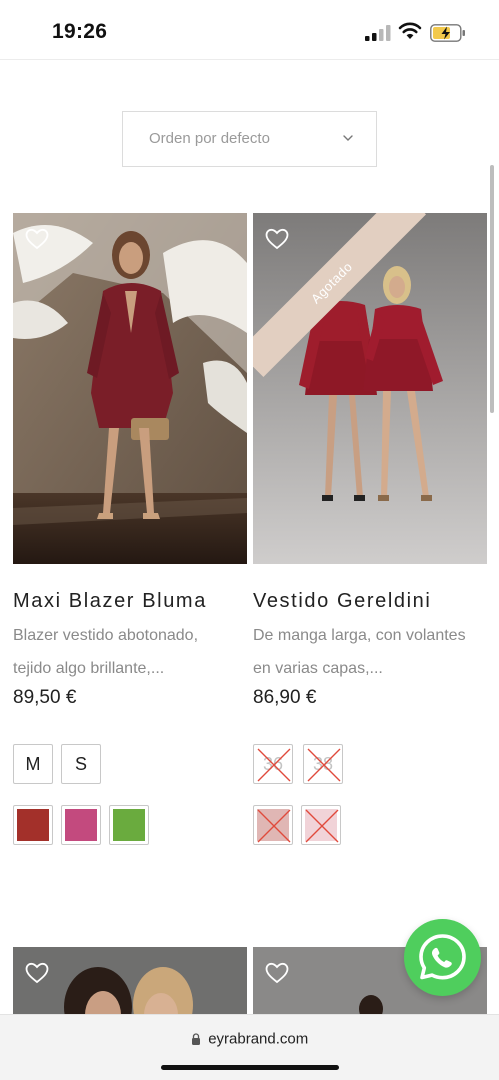  Describe the element at coordinates (447, 33) in the screenshot. I see `battery-icon` at that location.